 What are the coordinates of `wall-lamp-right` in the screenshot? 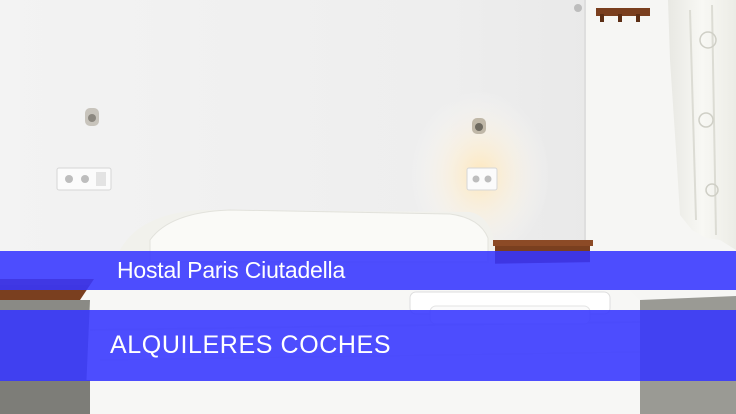 It's located at (479, 126).